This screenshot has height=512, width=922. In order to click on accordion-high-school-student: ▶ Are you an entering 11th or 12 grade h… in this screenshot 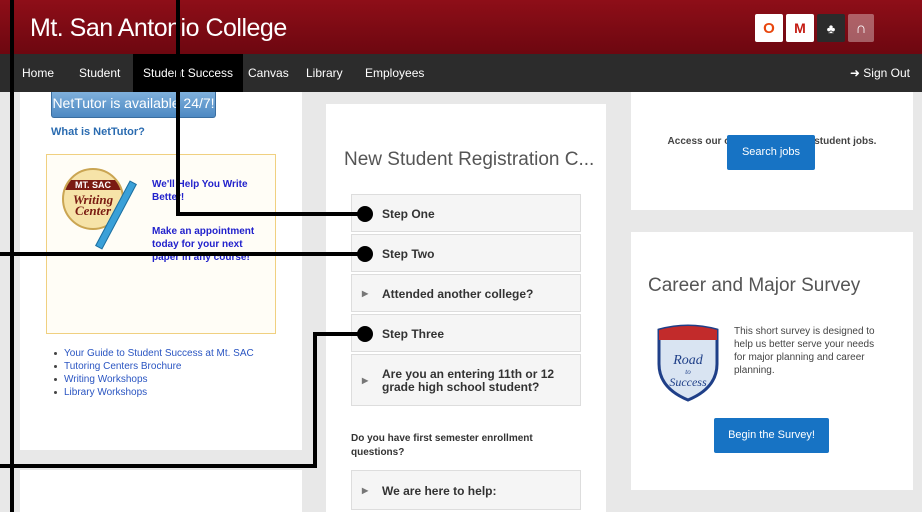, I will do `click(466, 380)`.